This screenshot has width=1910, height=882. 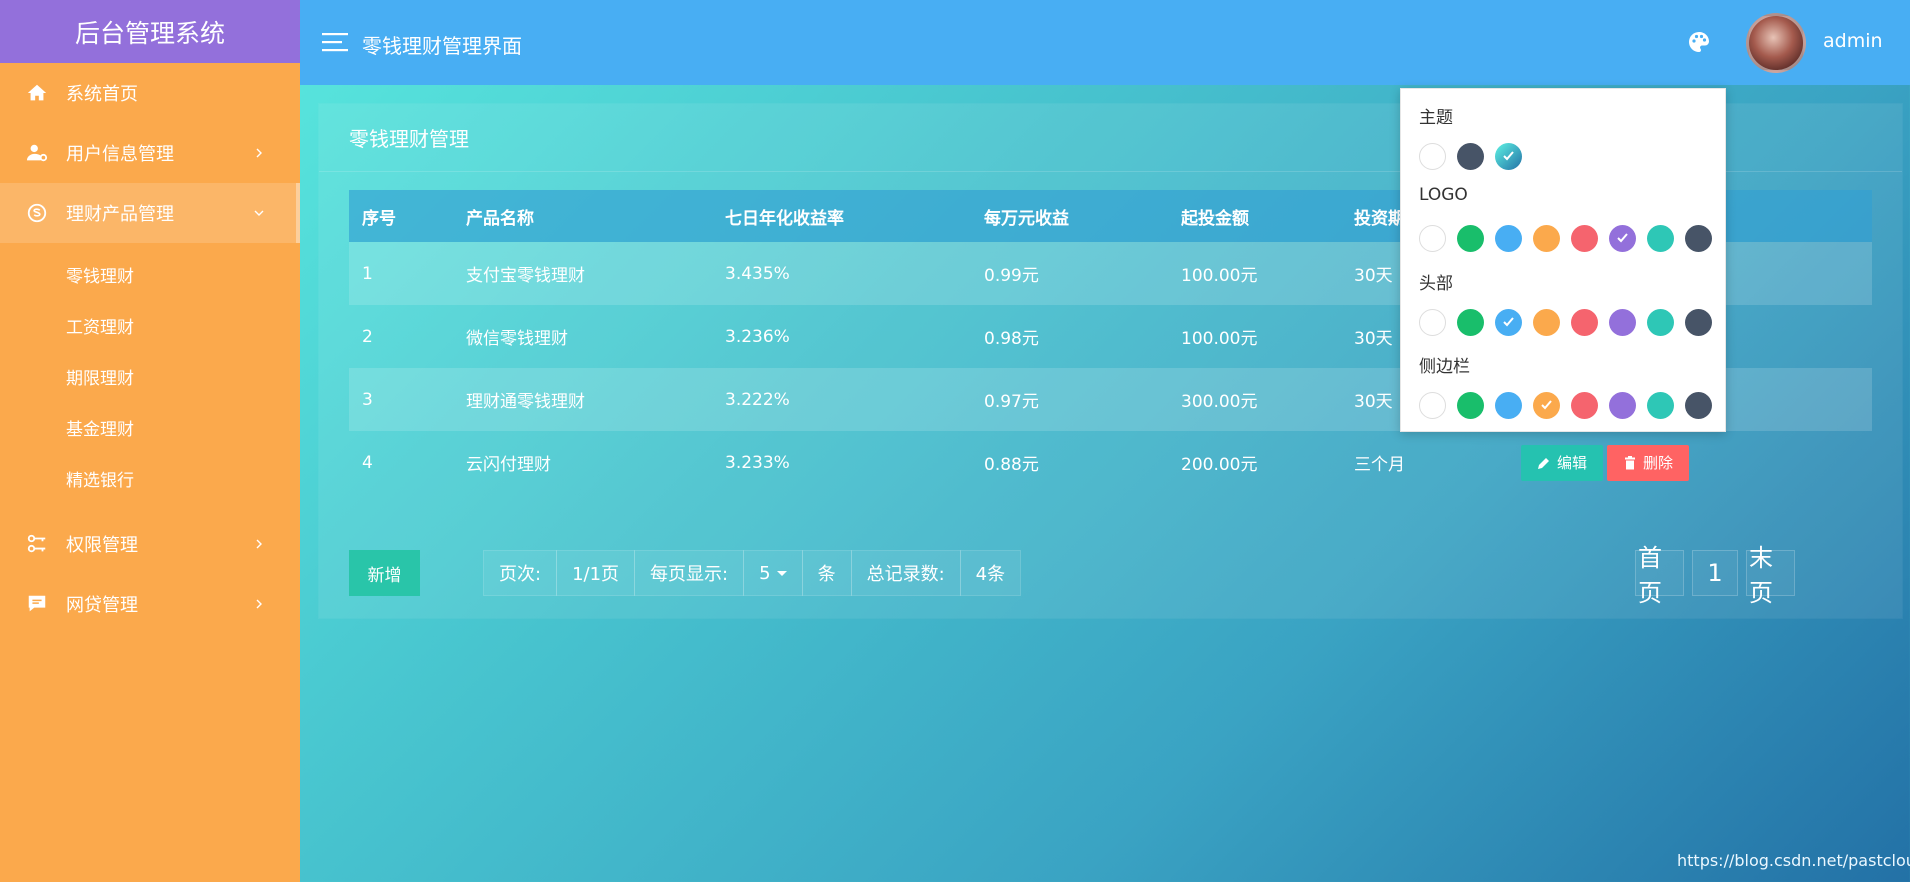 I want to click on watermark: https://blog.csdn.net/pastclouds, so click(x=1793, y=860).